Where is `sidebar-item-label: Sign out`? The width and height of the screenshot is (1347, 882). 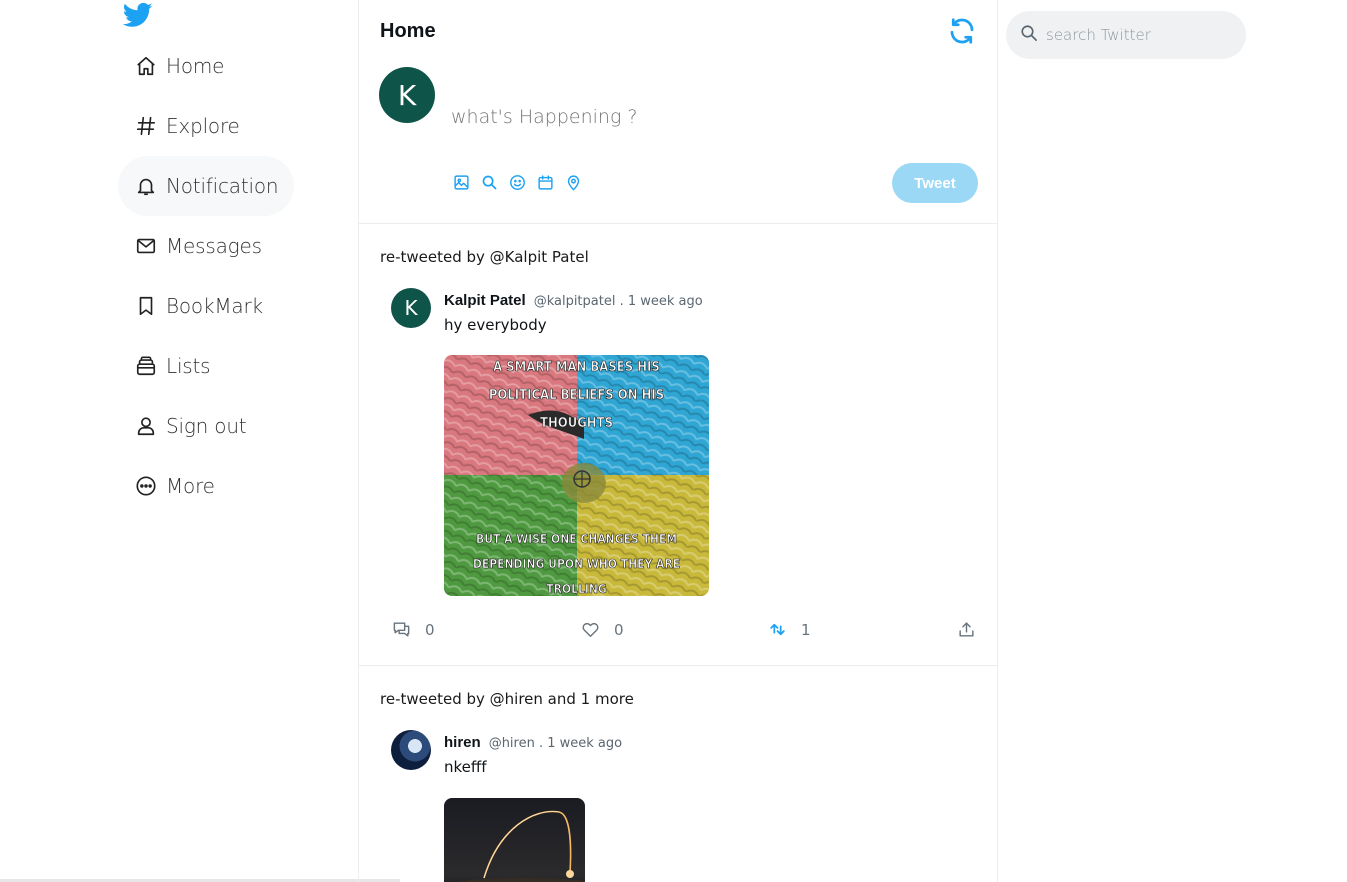
sidebar-item-label: Sign out is located at coordinates (206, 426).